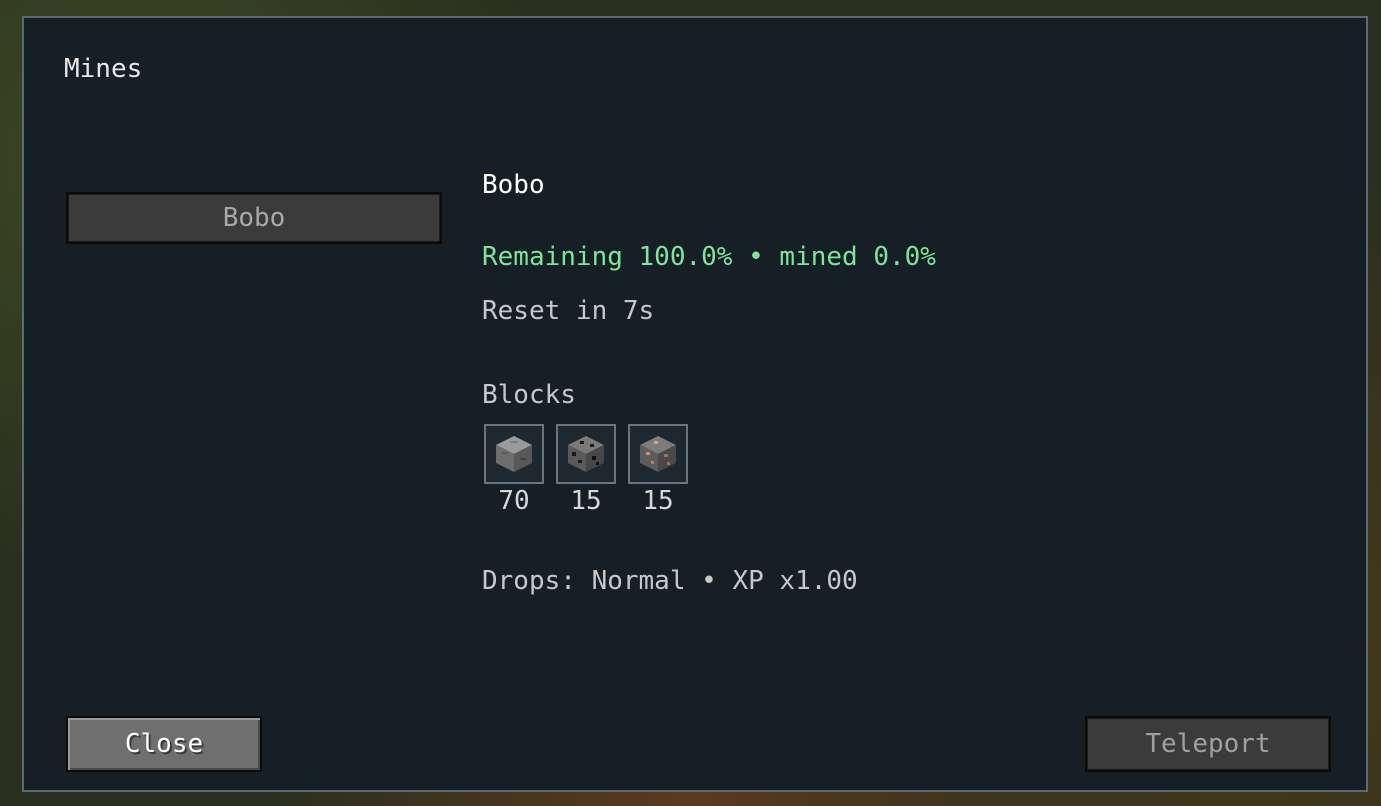 Image resolution: width=1381 pixels, height=806 pixels. I want to click on screen-title: Mines, so click(103, 69).